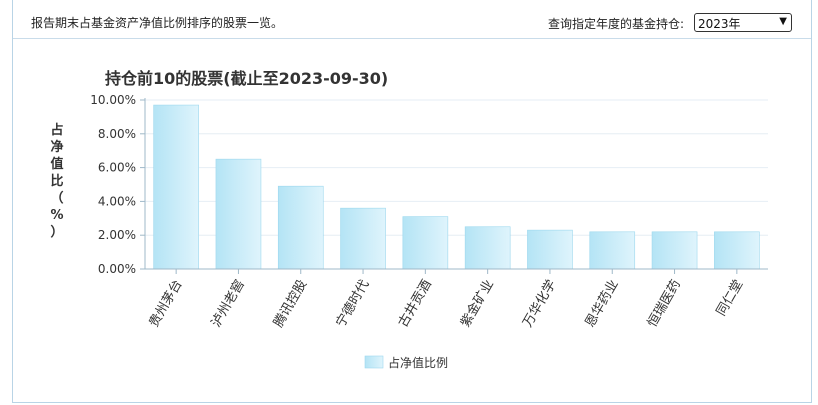 The image size is (818, 405). Describe the element at coordinates (117, 201) in the screenshot. I see `y-tick-label: 4.00%` at that location.